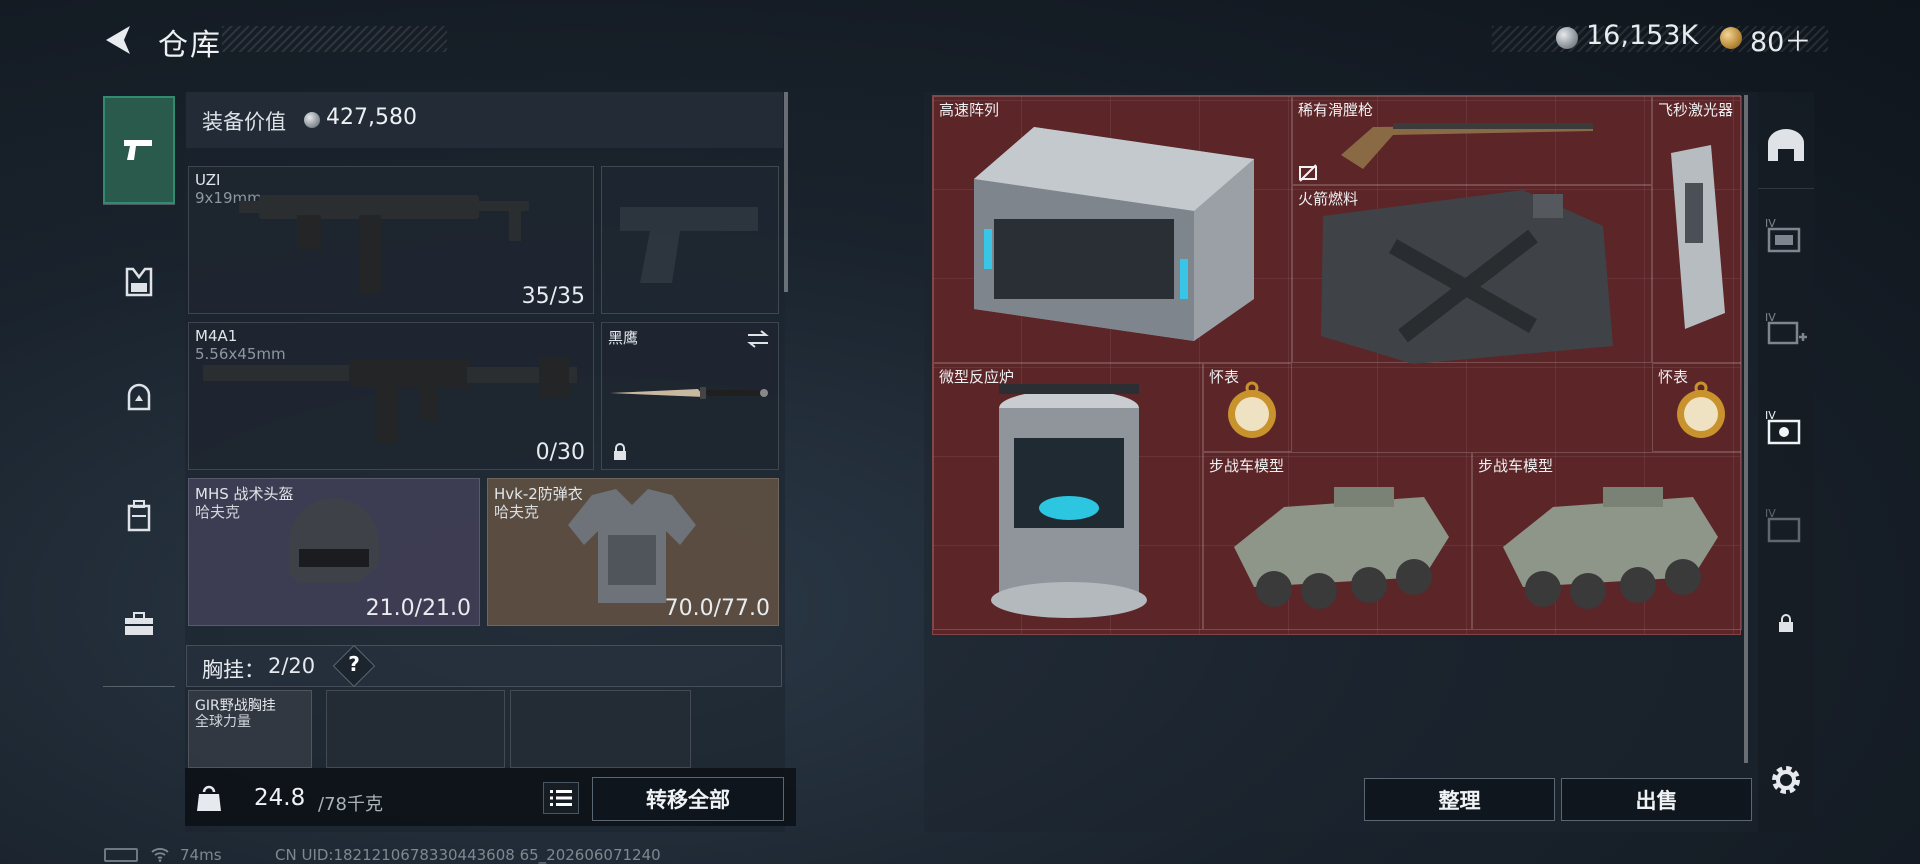 The image size is (1920, 864). Describe the element at coordinates (121, 855) in the screenshot. I see `battery-icon` at that location.